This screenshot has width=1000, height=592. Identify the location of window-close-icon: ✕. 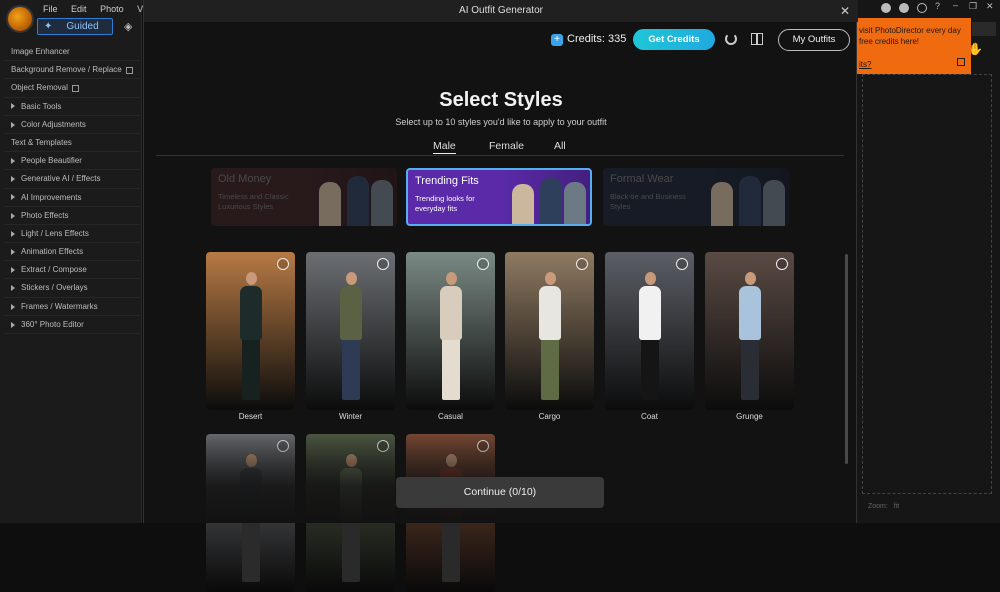
(990, 6).